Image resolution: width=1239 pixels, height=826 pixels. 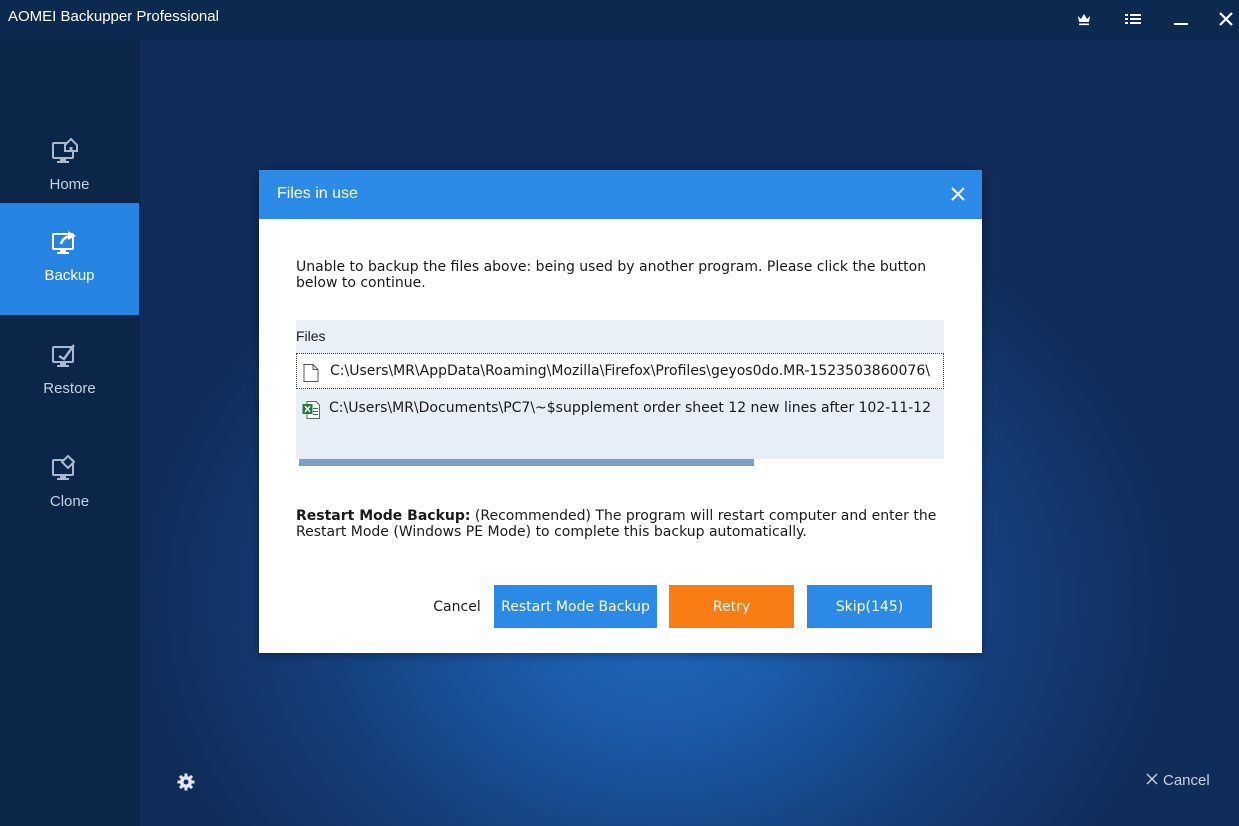 I want to click on cancel-operation-button: Cancel, so click(x=1178, y=780).